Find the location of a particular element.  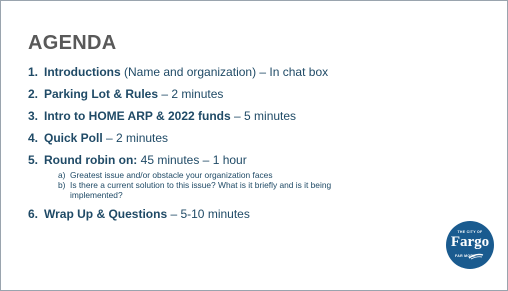

agenda-item-detail: (Name and organization) – In chat box is located at coordinates (224, 72).